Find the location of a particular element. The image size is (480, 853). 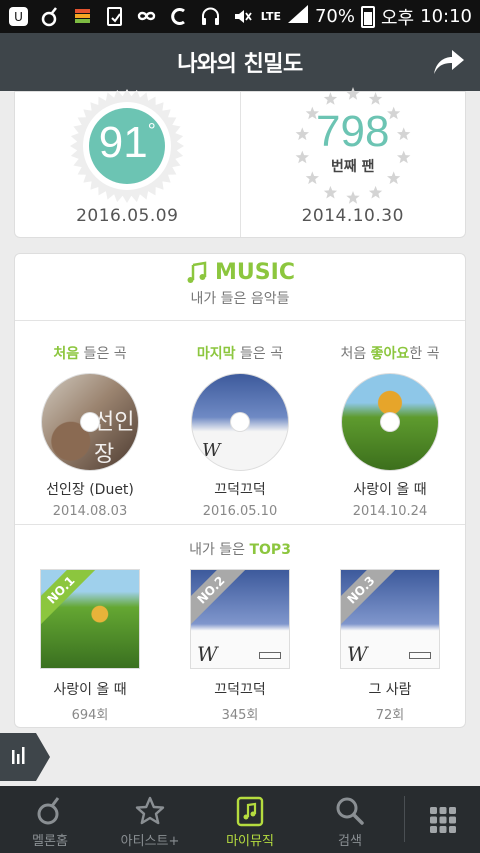

album-cd: 선인장 is located at coordinates (90, 422).